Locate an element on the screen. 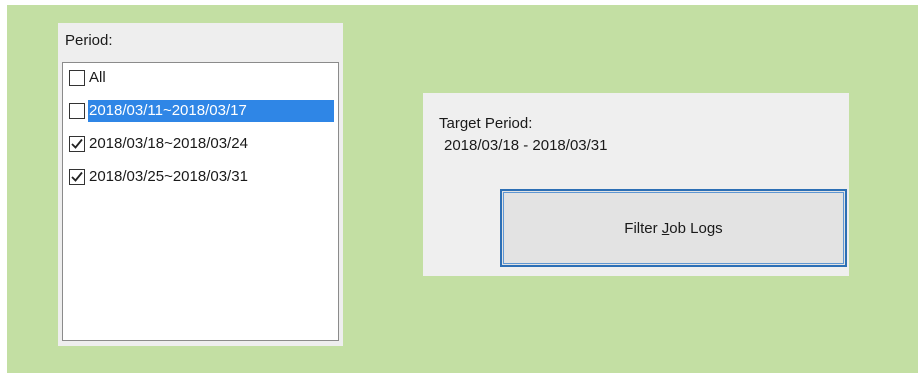 Image resolution: width=920 pixels, height=376 pixels. list-item-label: 2018/03/25~2018/03/31 is located at coordinates (168, 176).